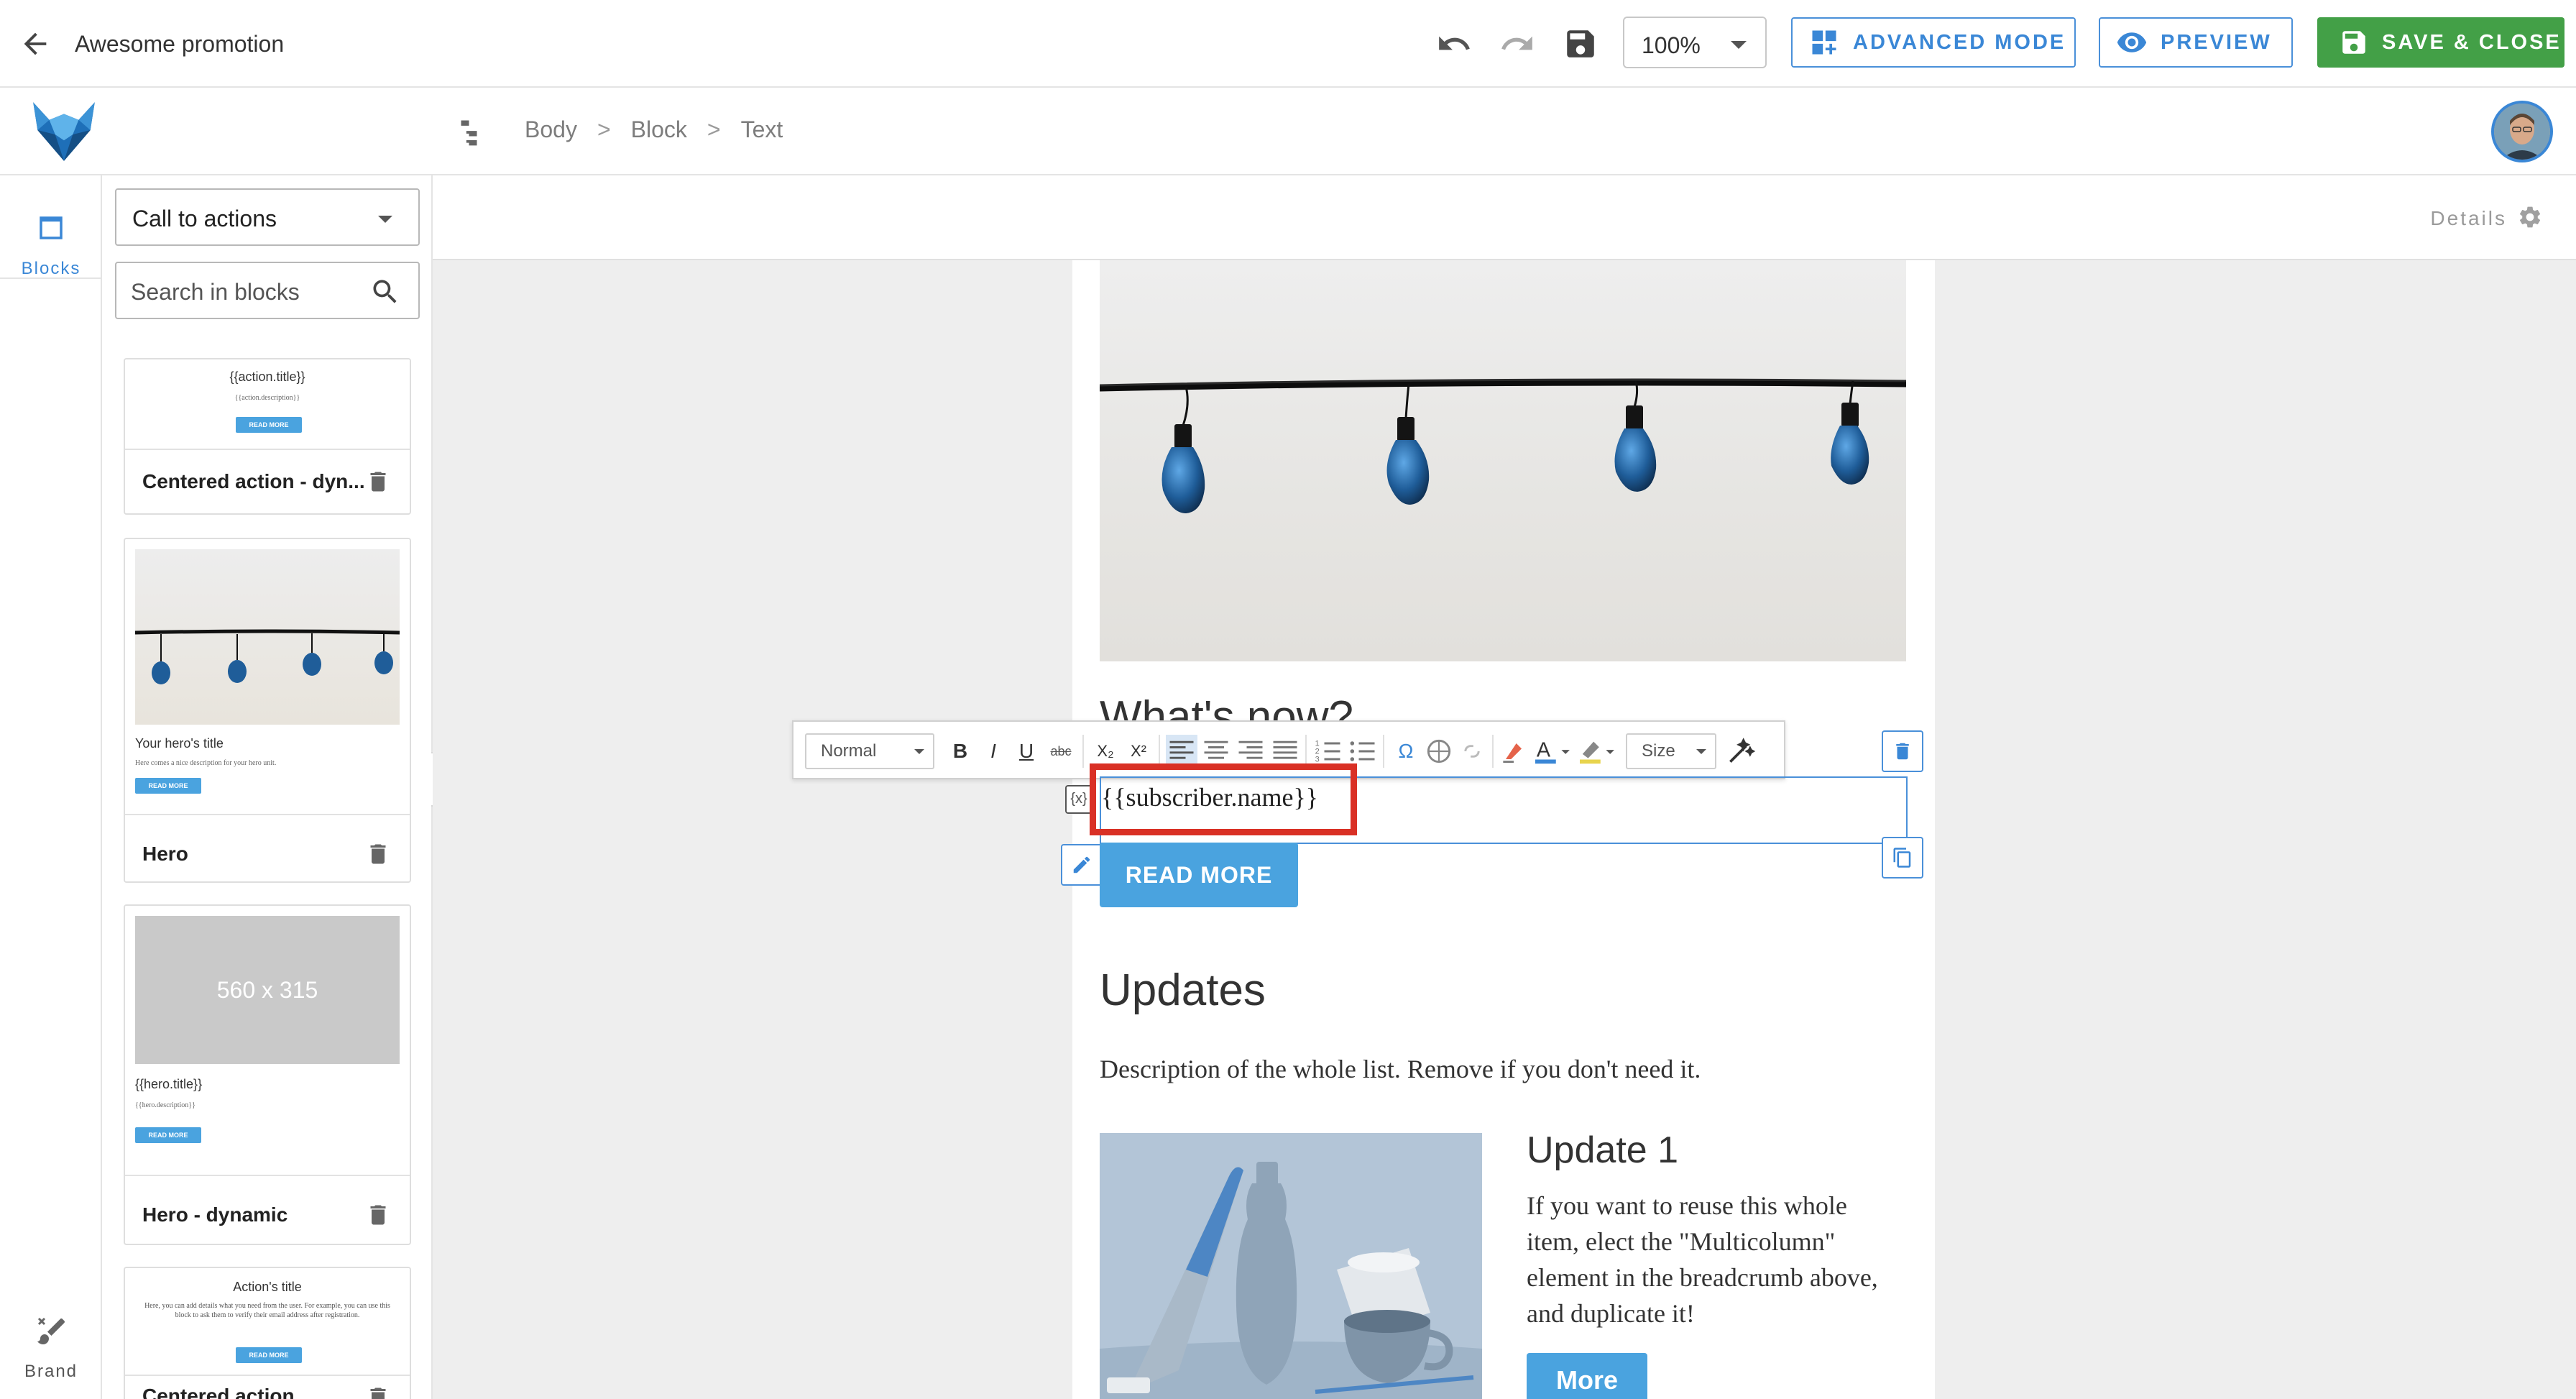 This screenshot has width=2576, height=1399. Describe the element at coordinates (1824, 42) in the screenshot. I see `layout-icon` at that location.